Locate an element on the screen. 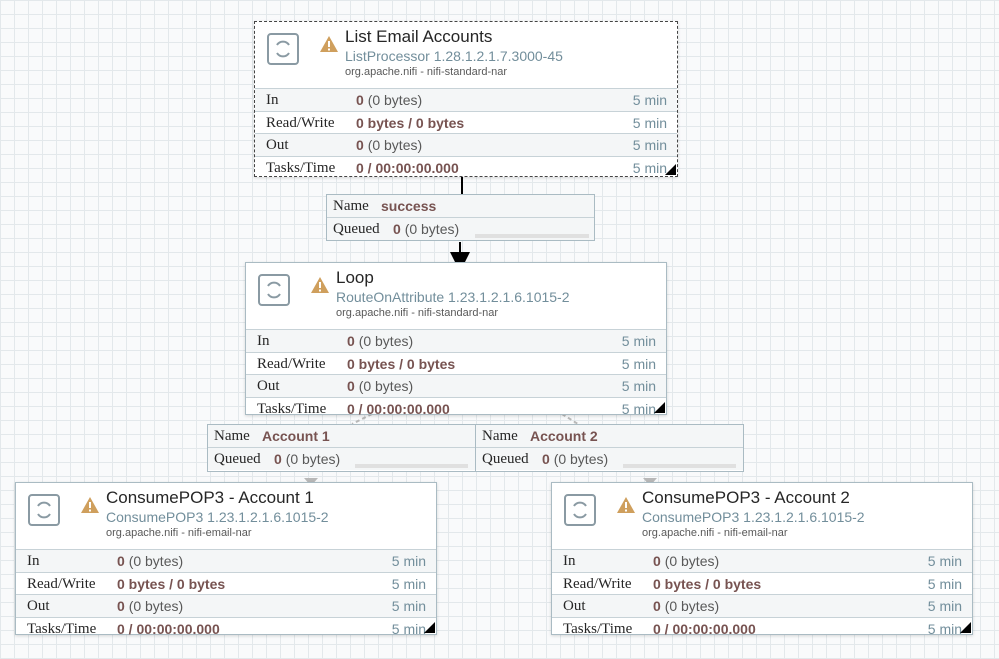 This screenshot has width=999, height=659. processor-bundle: org.apache.nifi - nifi-standard-nar is located at coordinates (426, 72).